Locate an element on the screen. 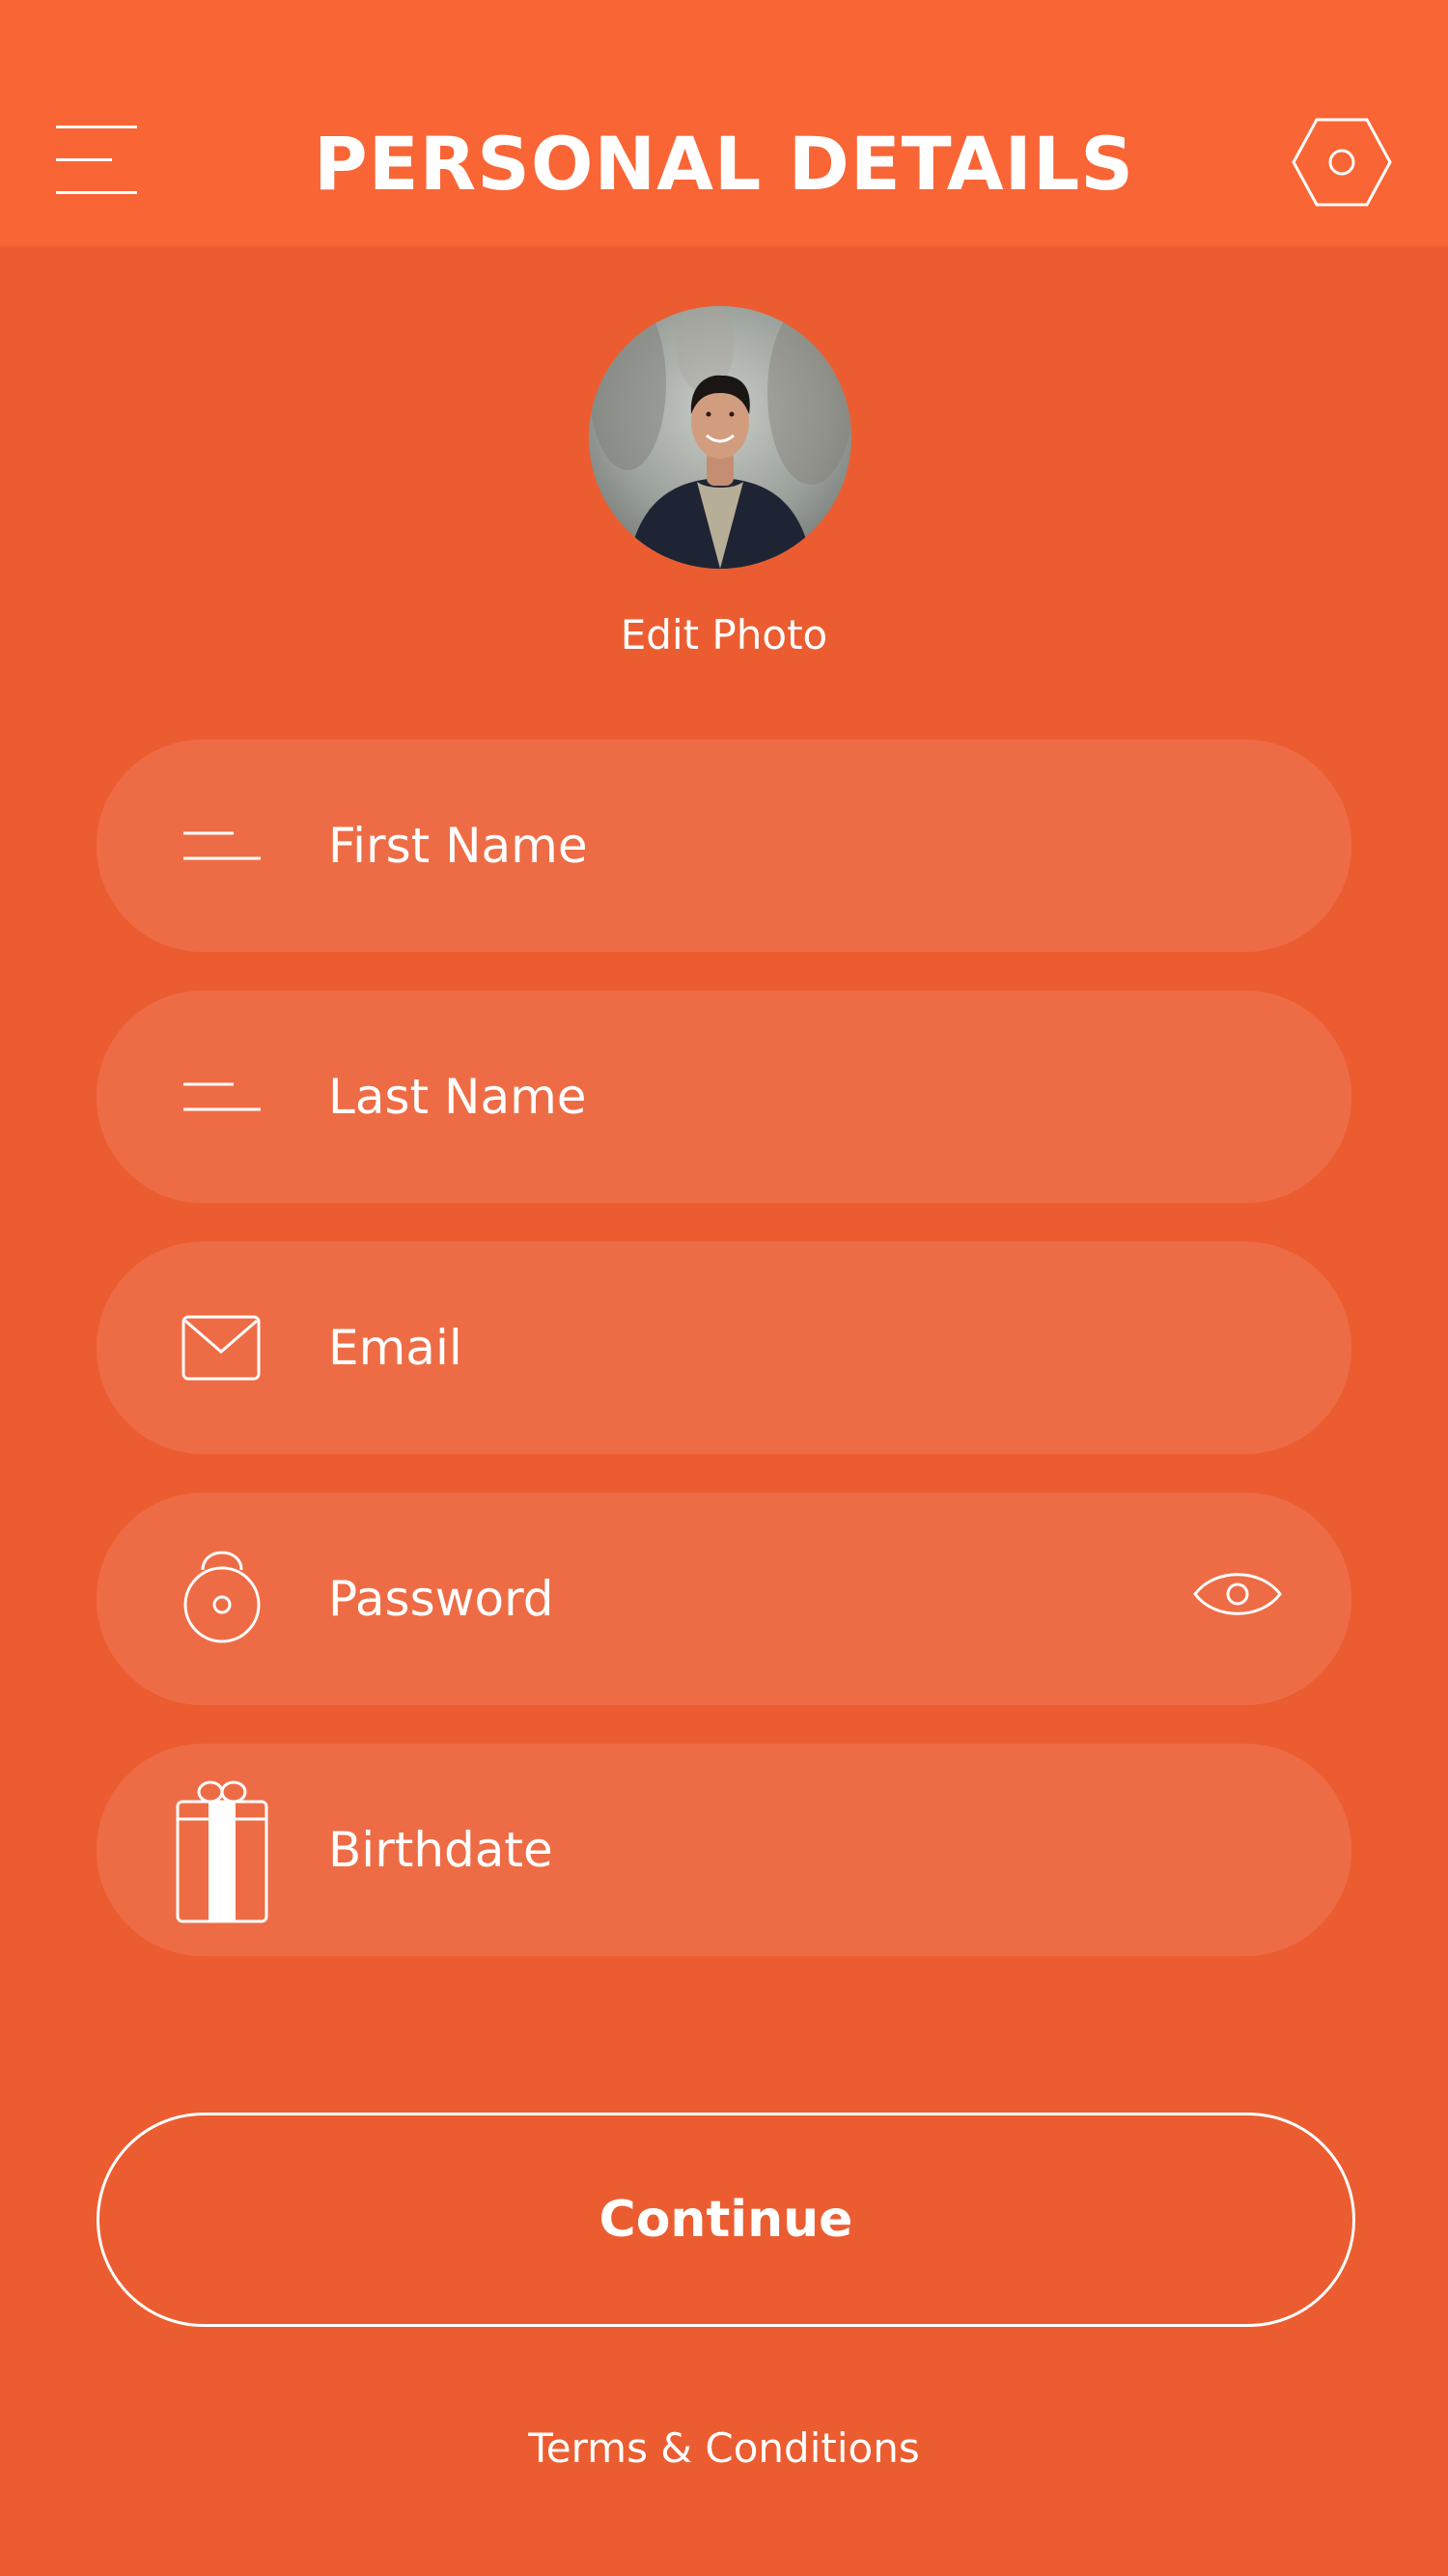 Image resolution: width=1448 pixels, height=2576 pixels. header-bar: PERSONAL DETAILS is located at coordinates (724, 123).